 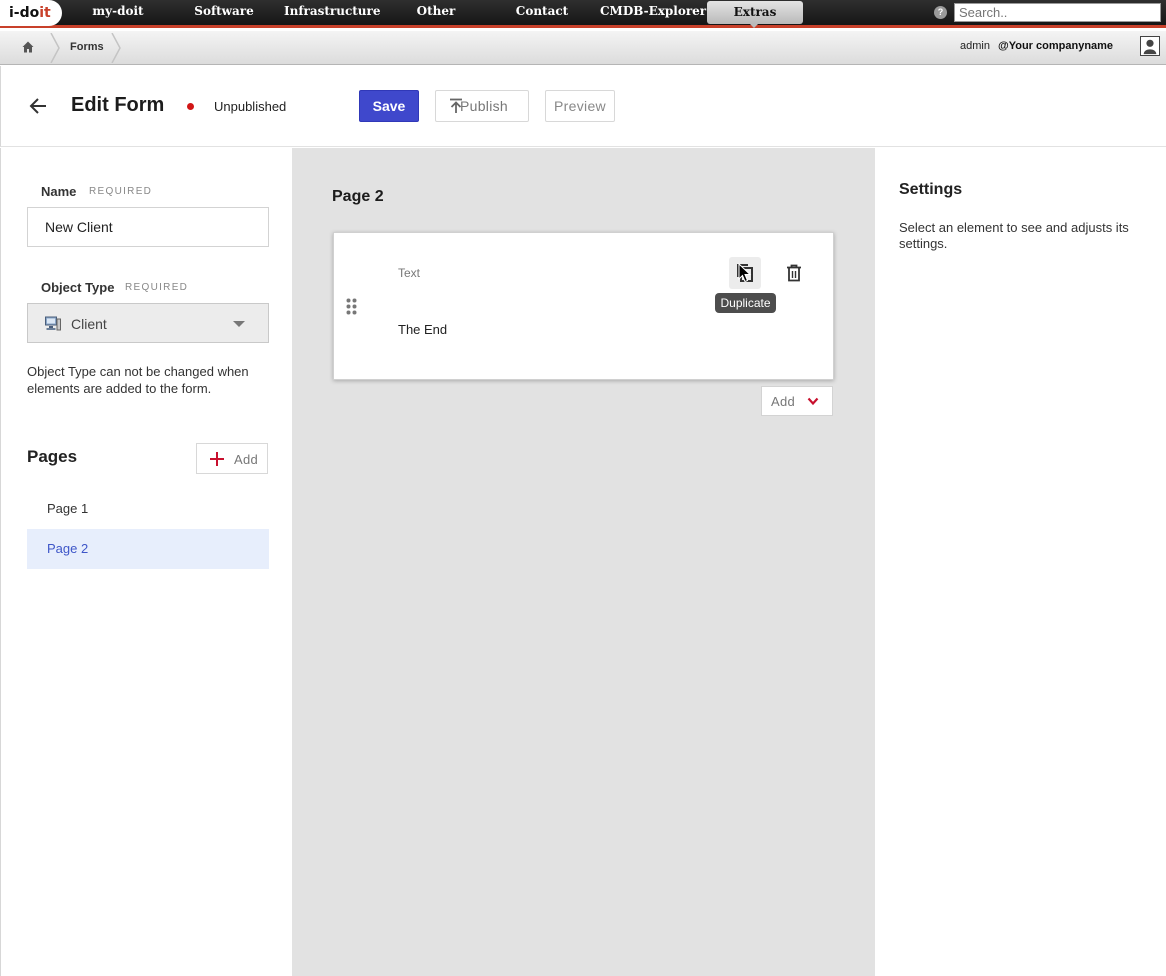 What do you see at coordinates (246, 459) in the screenshot?
I see `add-page-label: Add` at bounding box center [246, 459].